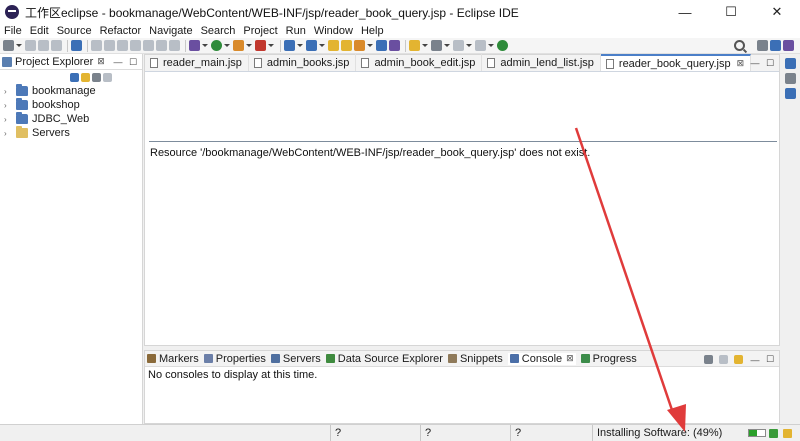  I want to click on menu-help: Help, so click(372, 31).